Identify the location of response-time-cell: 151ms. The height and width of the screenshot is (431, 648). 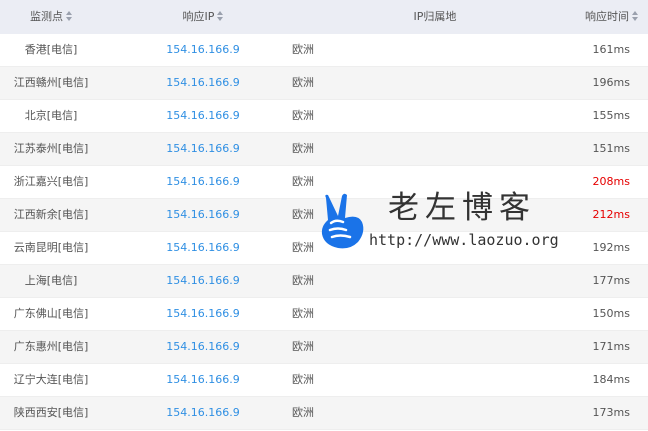
(611, 148).